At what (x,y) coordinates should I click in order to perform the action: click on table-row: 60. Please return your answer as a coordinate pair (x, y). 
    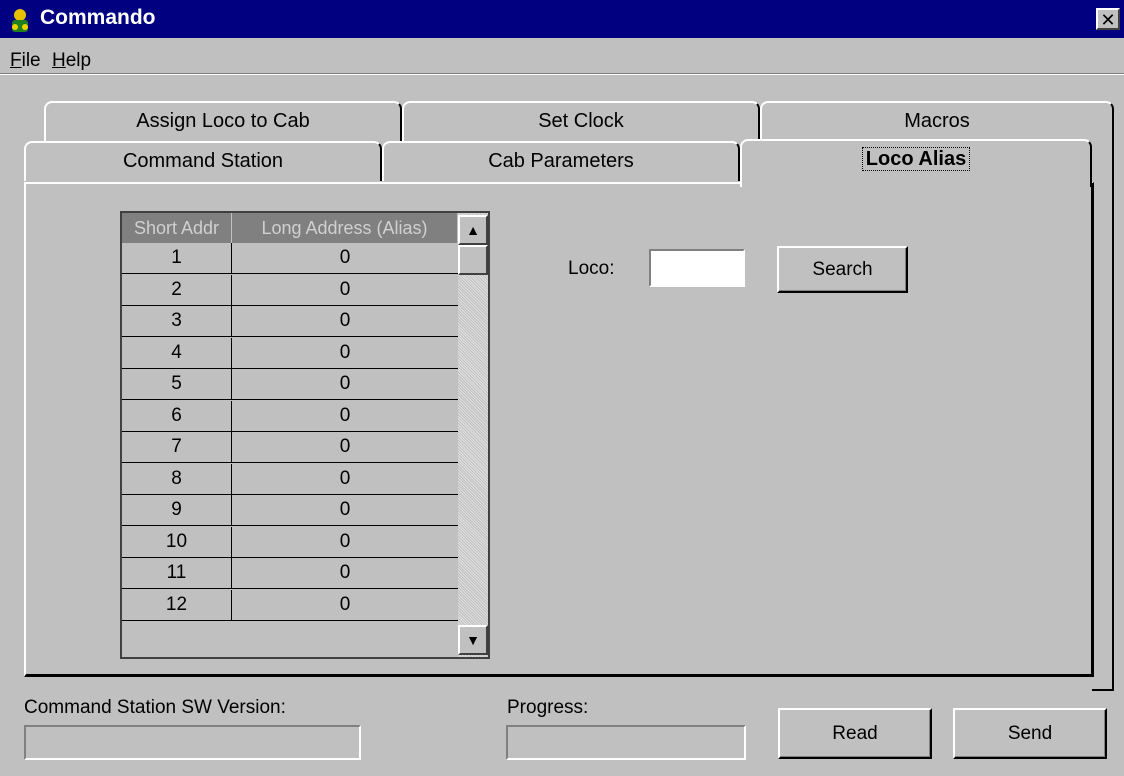
    Looking at the image, I should click on (290, 416).